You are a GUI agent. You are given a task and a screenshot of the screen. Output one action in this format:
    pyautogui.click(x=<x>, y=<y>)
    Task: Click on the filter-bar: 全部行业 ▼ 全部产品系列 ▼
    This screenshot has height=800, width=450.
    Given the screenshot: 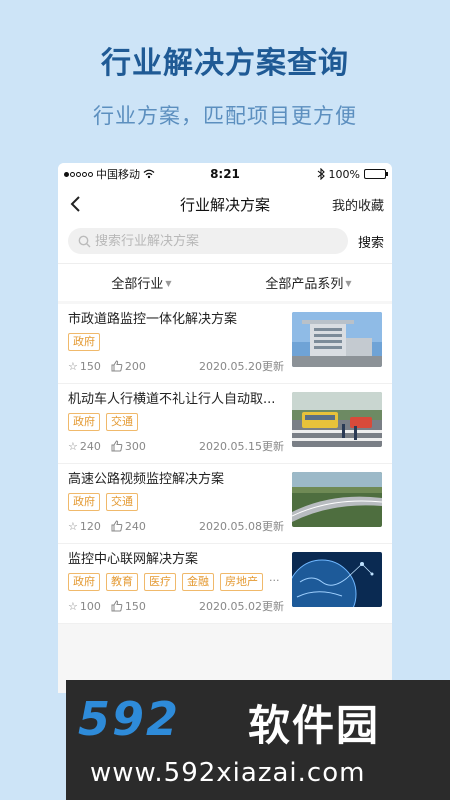 What is the action you would take?
    pyautogui.click(x=225, y=282)
    